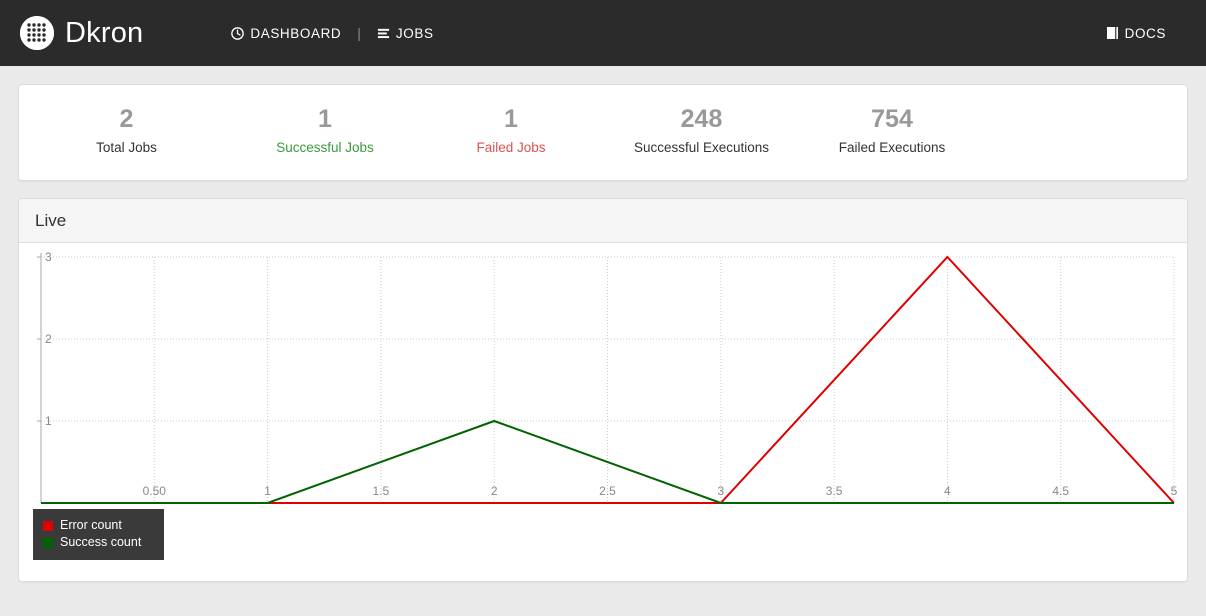 The height and width of the screenshot is (616, 1206). I want to click on chart-legend: Error count Success count, so click(98, 534).